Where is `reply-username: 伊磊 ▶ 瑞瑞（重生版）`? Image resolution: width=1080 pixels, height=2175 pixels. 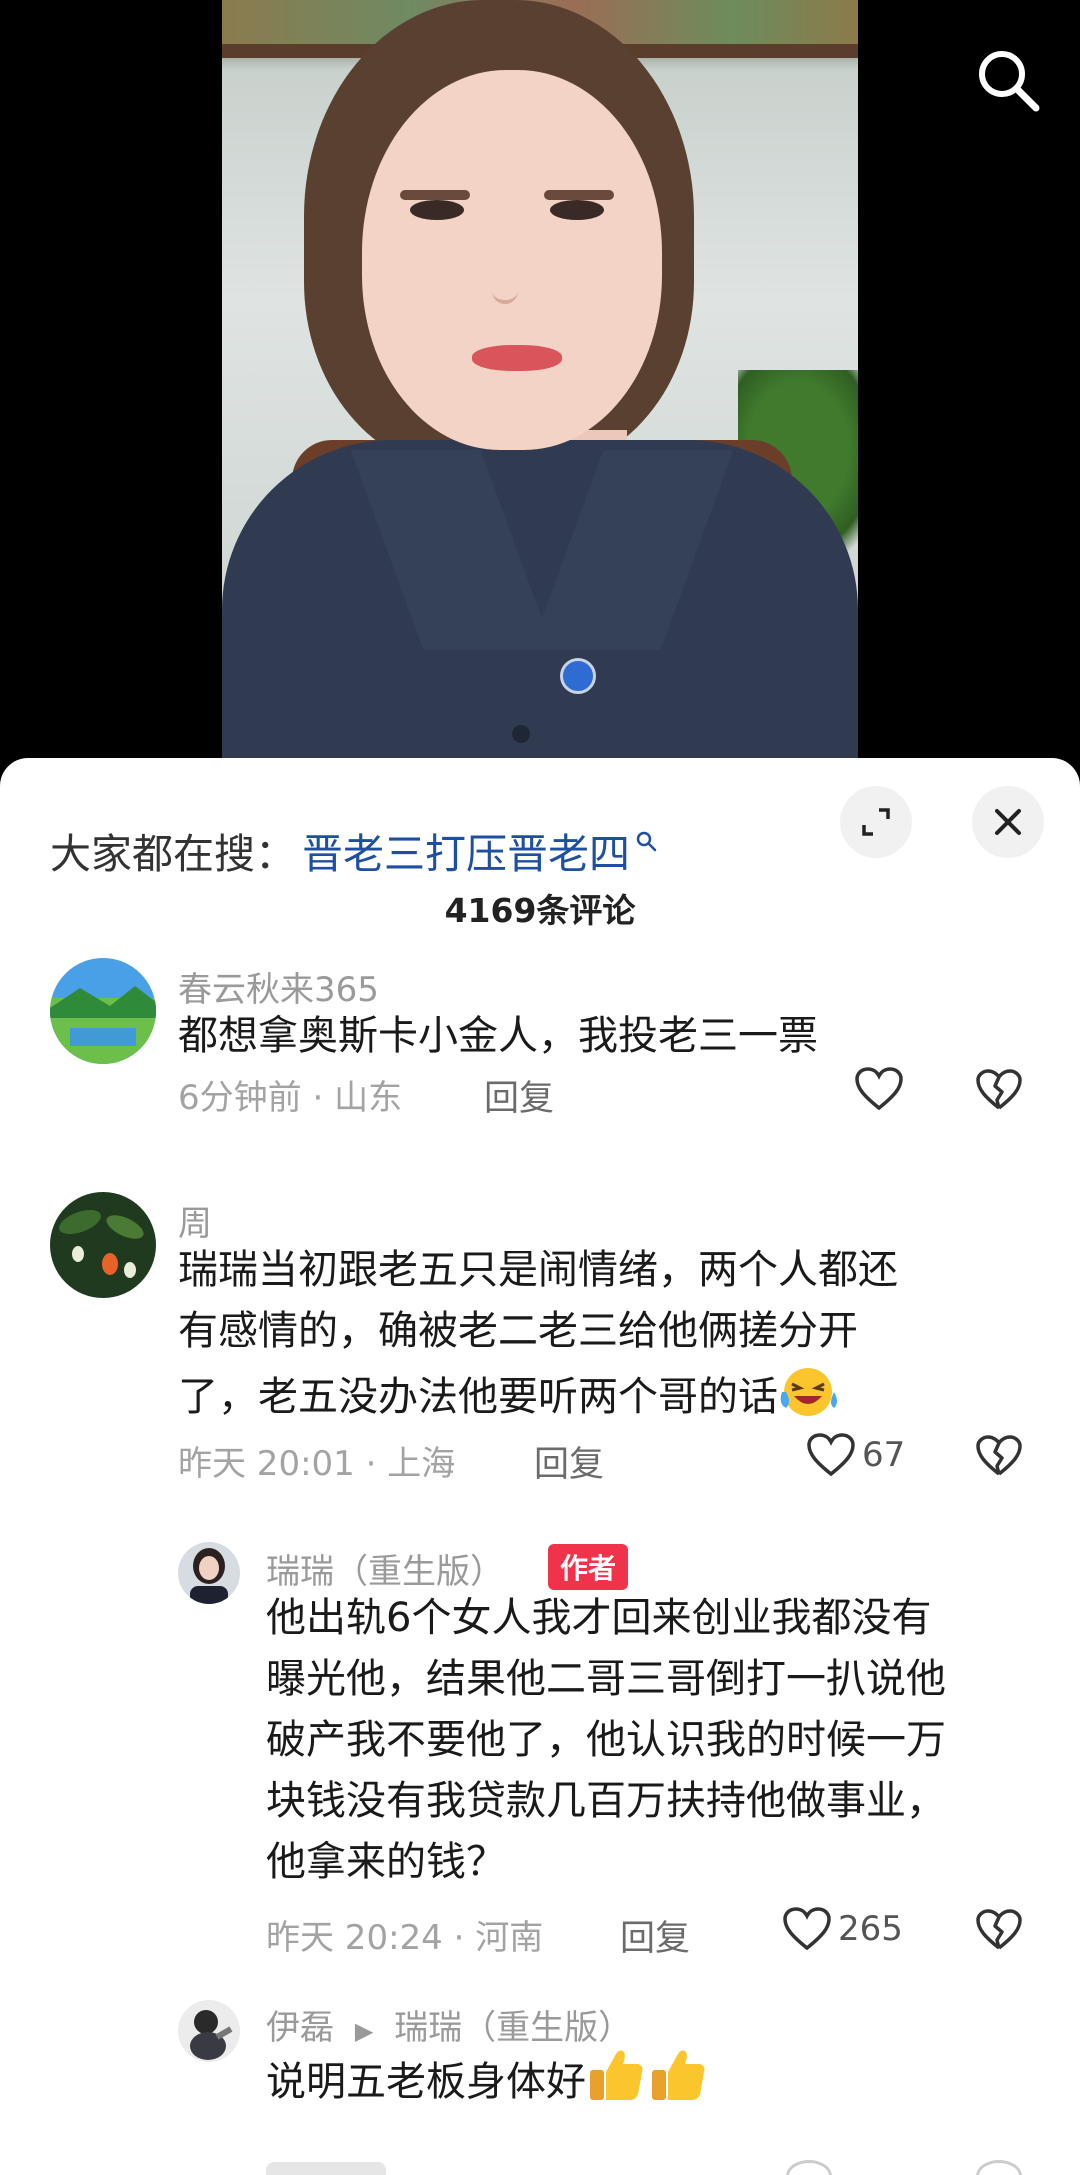
reply-username: 伊磊 ▶ 瑞瑞（重生版） is located at coordinates (449, 2024).